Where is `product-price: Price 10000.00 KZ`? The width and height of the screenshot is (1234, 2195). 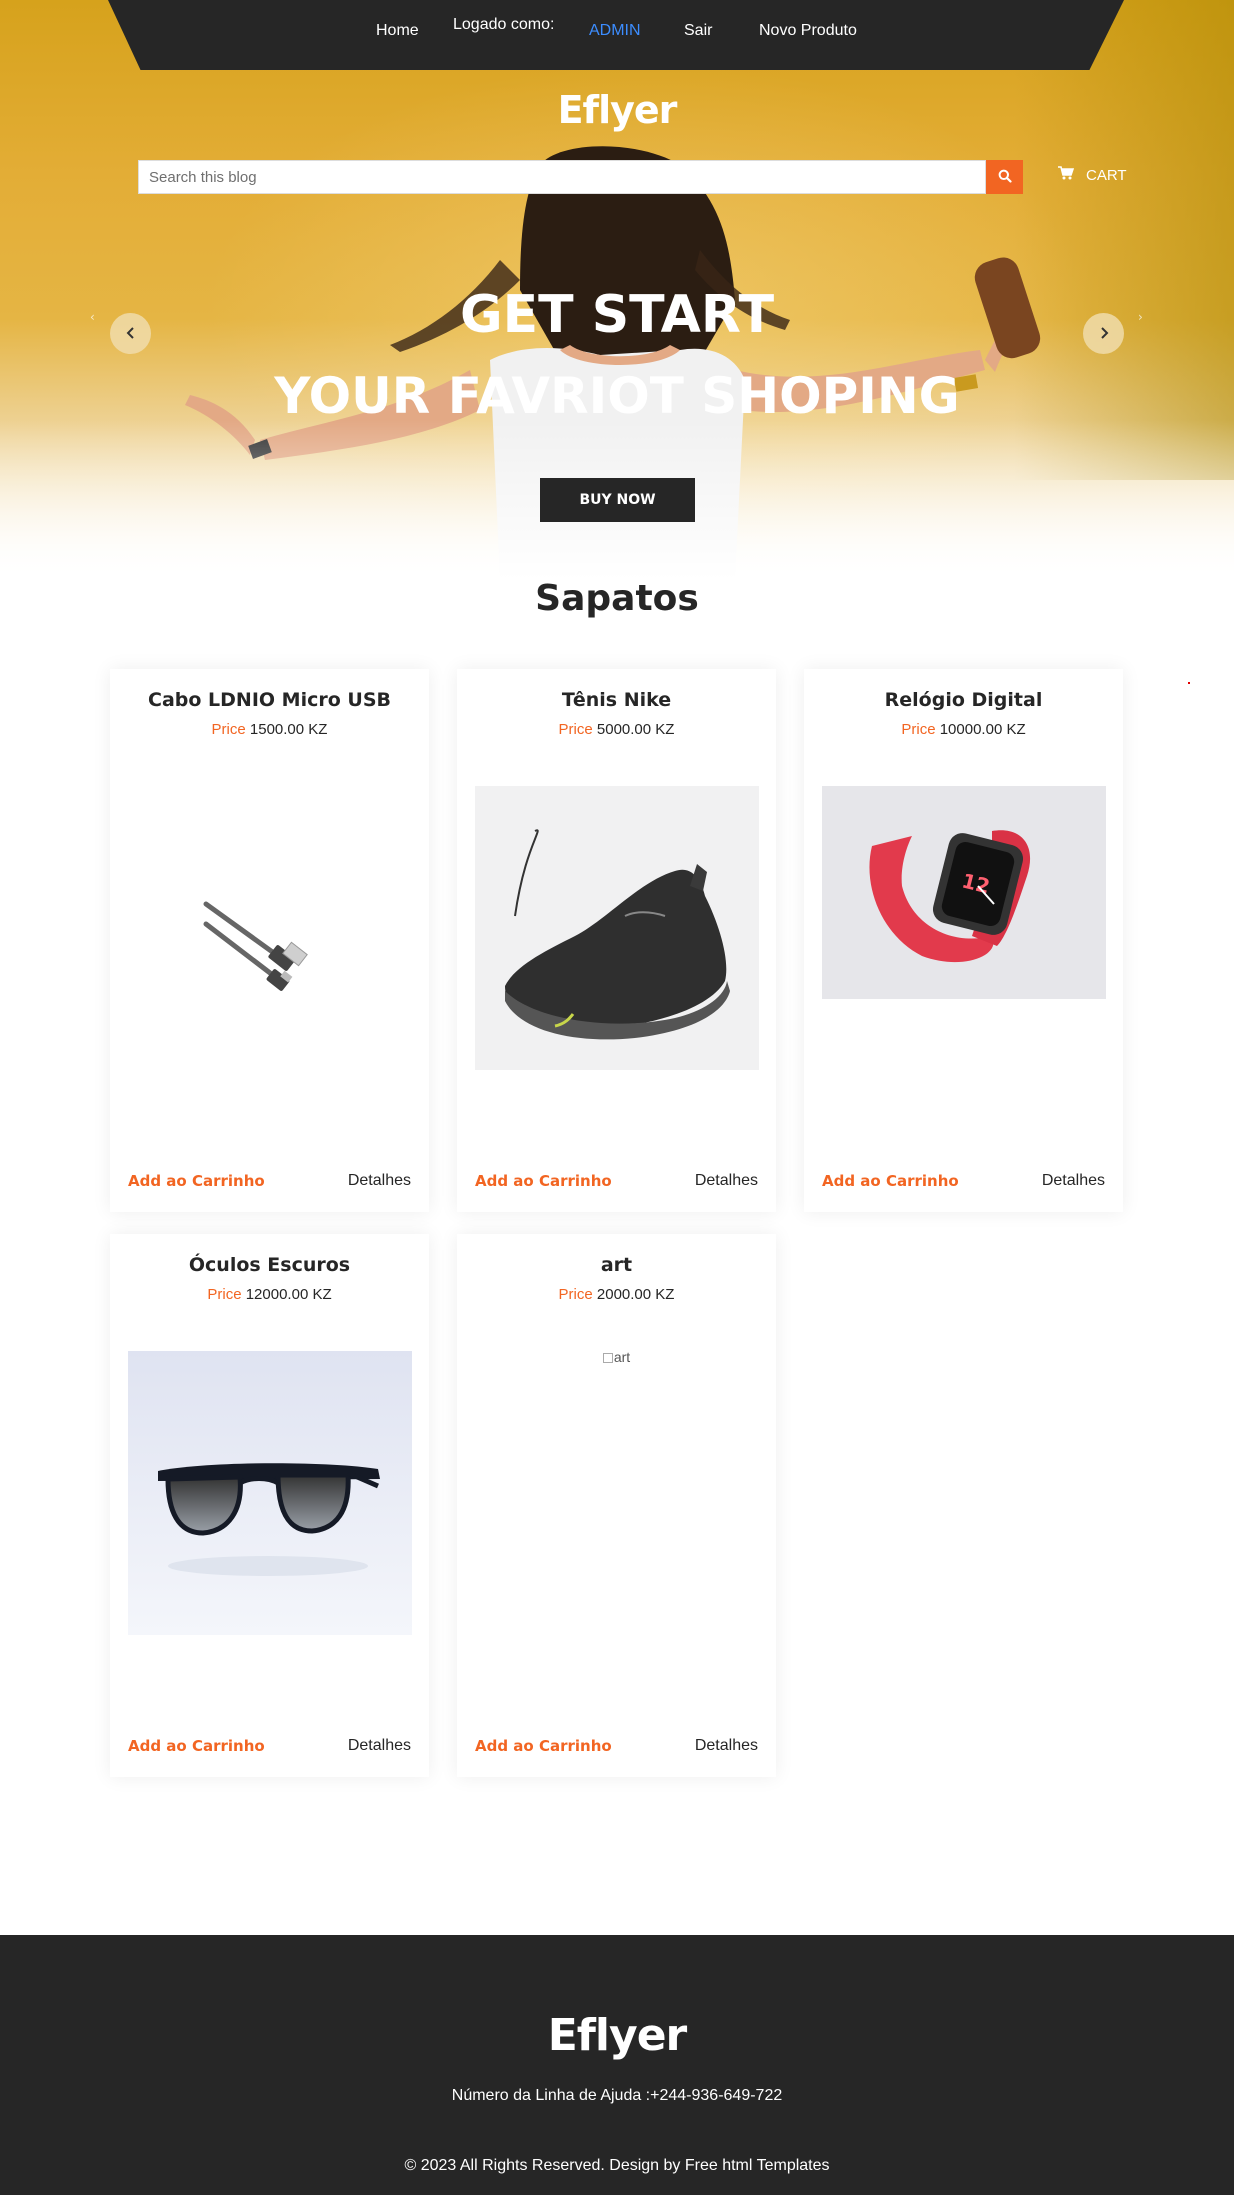
product-price: Price 10000.00 KZ is located at coordinates (963, 729).